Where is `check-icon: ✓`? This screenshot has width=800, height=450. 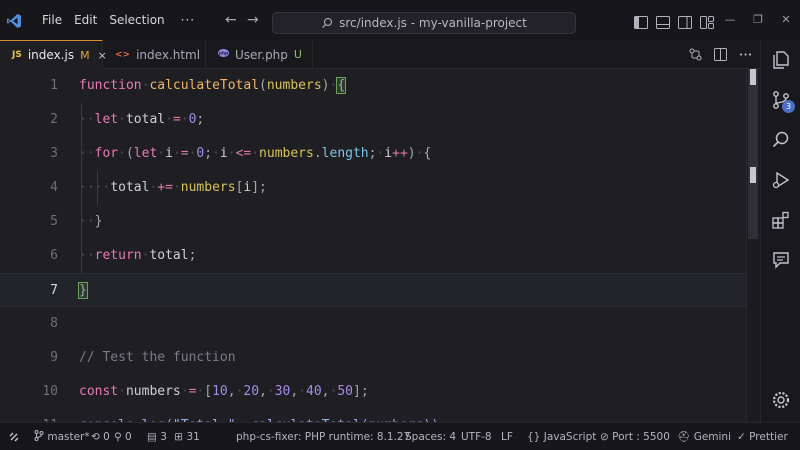 check-icon: ✓ is located at coordinates (741, 437).